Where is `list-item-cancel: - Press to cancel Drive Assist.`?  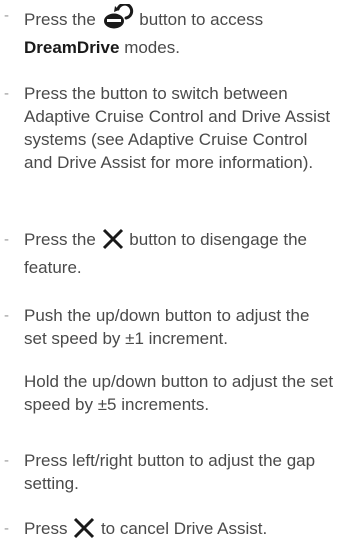
list-item-cancel: - Press to cancel Drive Assist. is located at coordinates (169, 531).